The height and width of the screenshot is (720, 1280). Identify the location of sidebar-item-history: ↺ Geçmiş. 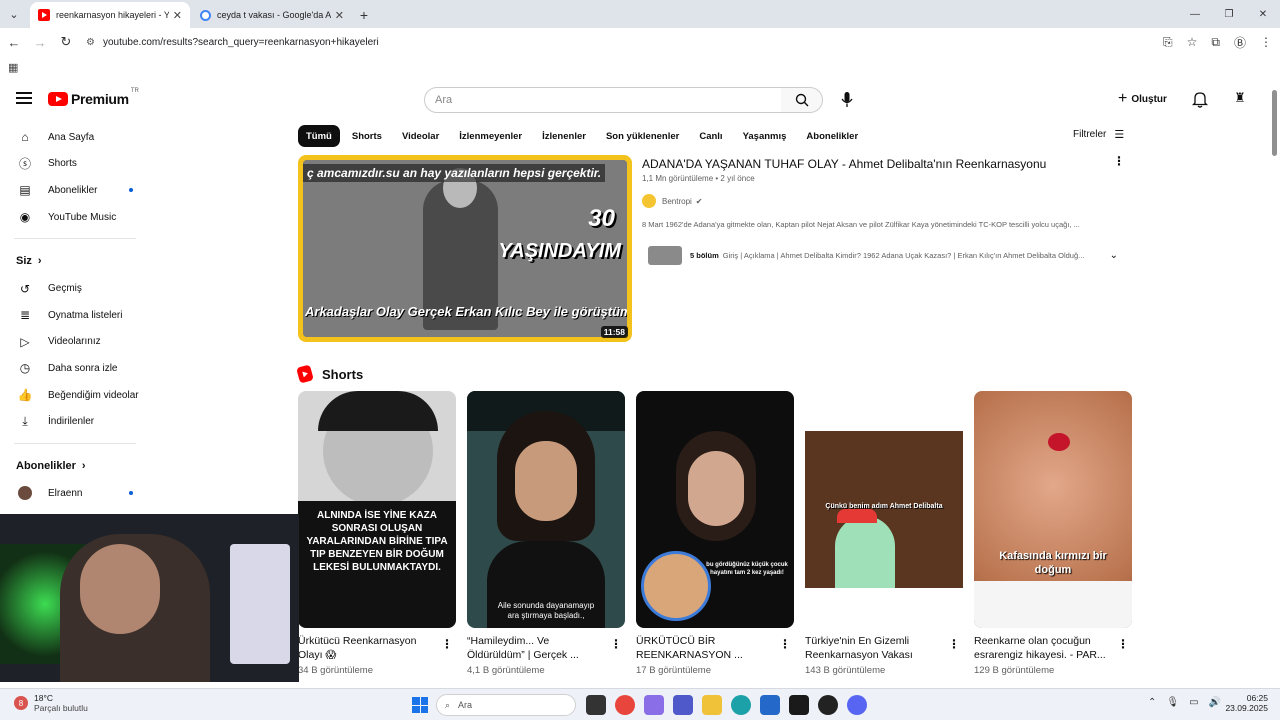
(75, 288).